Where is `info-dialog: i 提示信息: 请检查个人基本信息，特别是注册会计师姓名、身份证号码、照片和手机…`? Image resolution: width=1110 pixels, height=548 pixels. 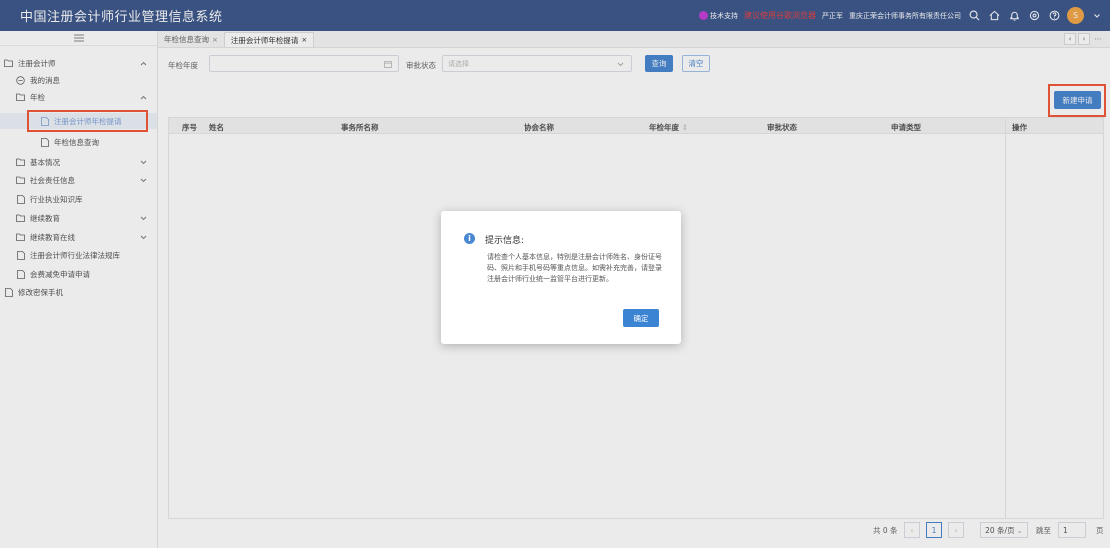 info-dialog: i 提示信息: 请检查个人基本信息，特别是注册会计师姓名、身份证号码、照片和手机… is located at coordinates (561, 277).